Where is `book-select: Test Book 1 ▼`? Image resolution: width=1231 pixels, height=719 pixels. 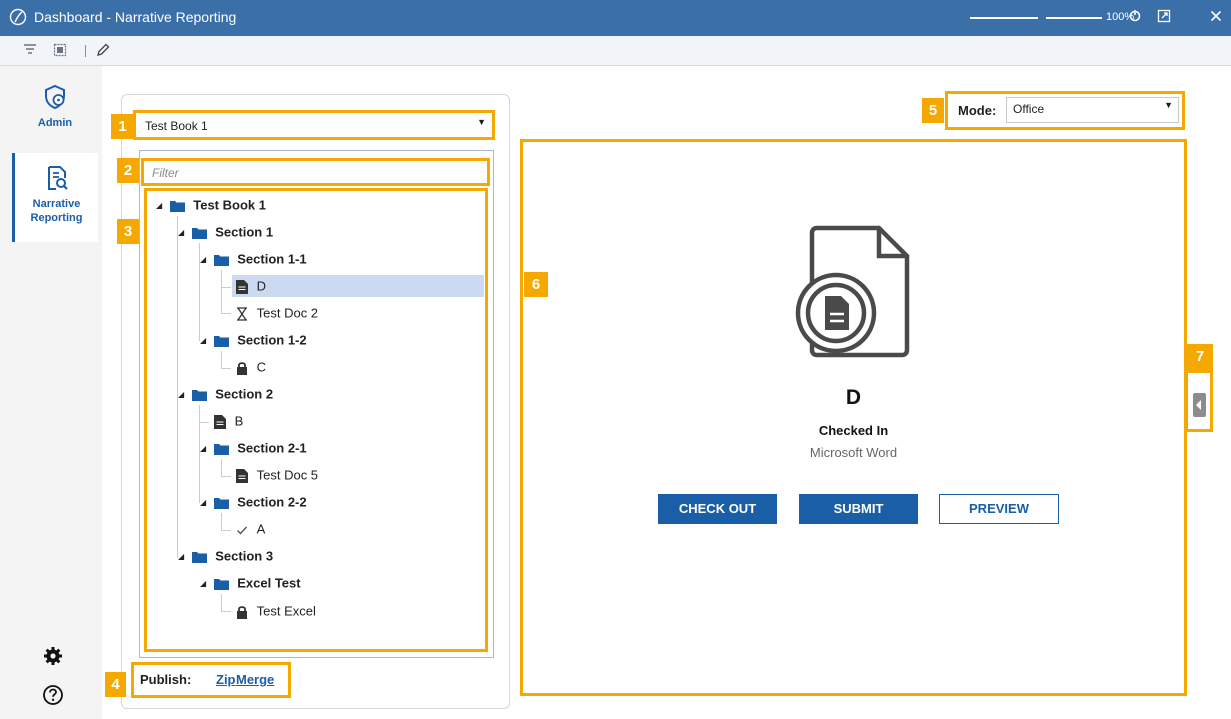 book-select: Test Book 1 ▼ is located at coordinates (314, 125).